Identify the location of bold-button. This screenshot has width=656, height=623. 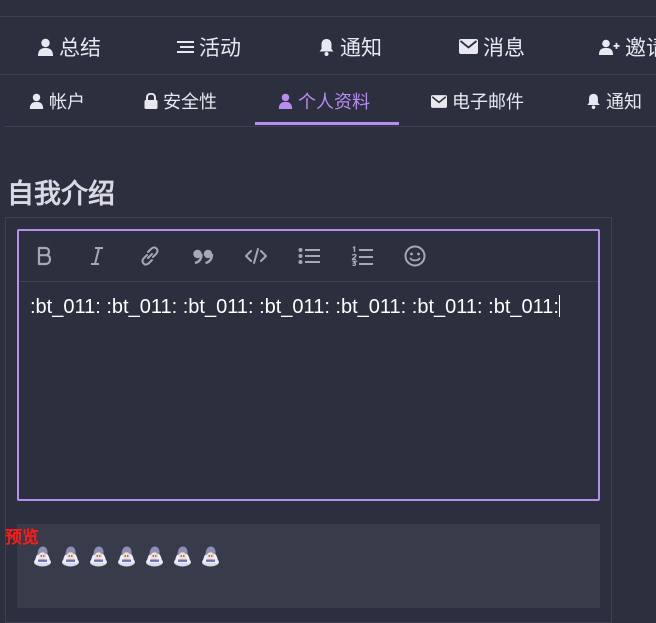
(44, 256).